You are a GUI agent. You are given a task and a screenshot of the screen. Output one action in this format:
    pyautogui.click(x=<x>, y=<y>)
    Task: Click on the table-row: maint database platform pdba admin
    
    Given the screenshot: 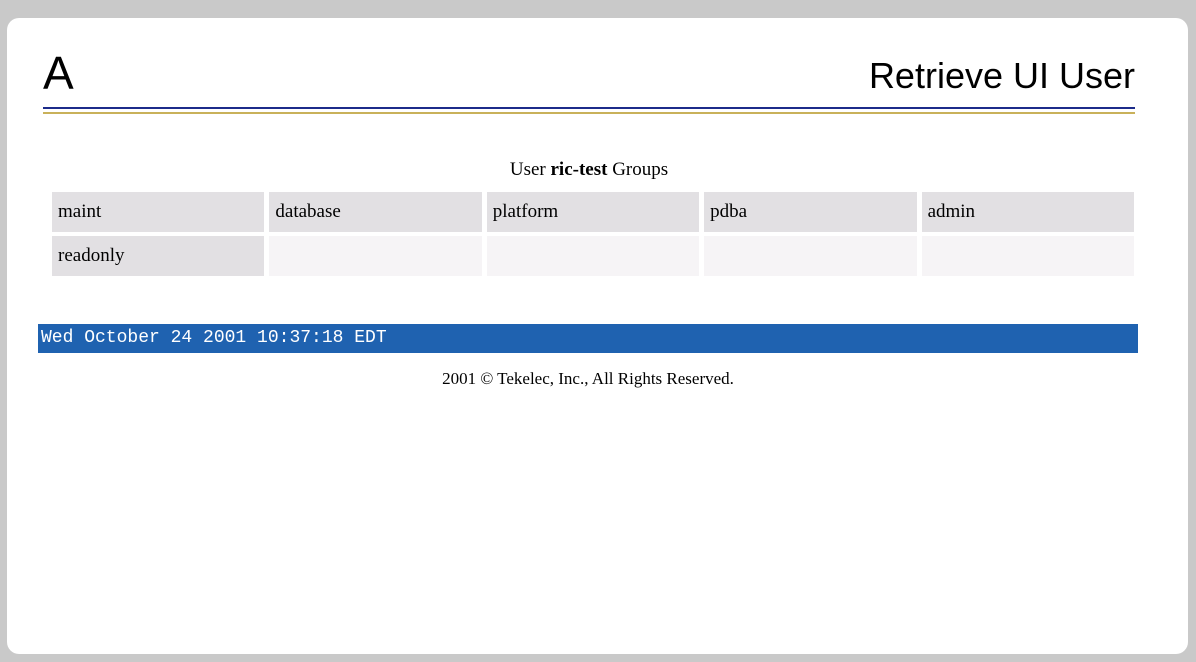 What is the action you would take?
    pyautogui.click(x=593, y=212)
    